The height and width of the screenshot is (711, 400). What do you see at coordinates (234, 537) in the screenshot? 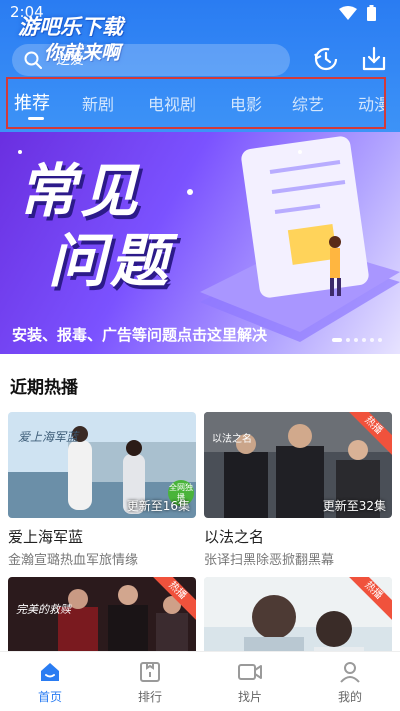
I see `card-title: 以法之名` at bounding box center [234, 537].